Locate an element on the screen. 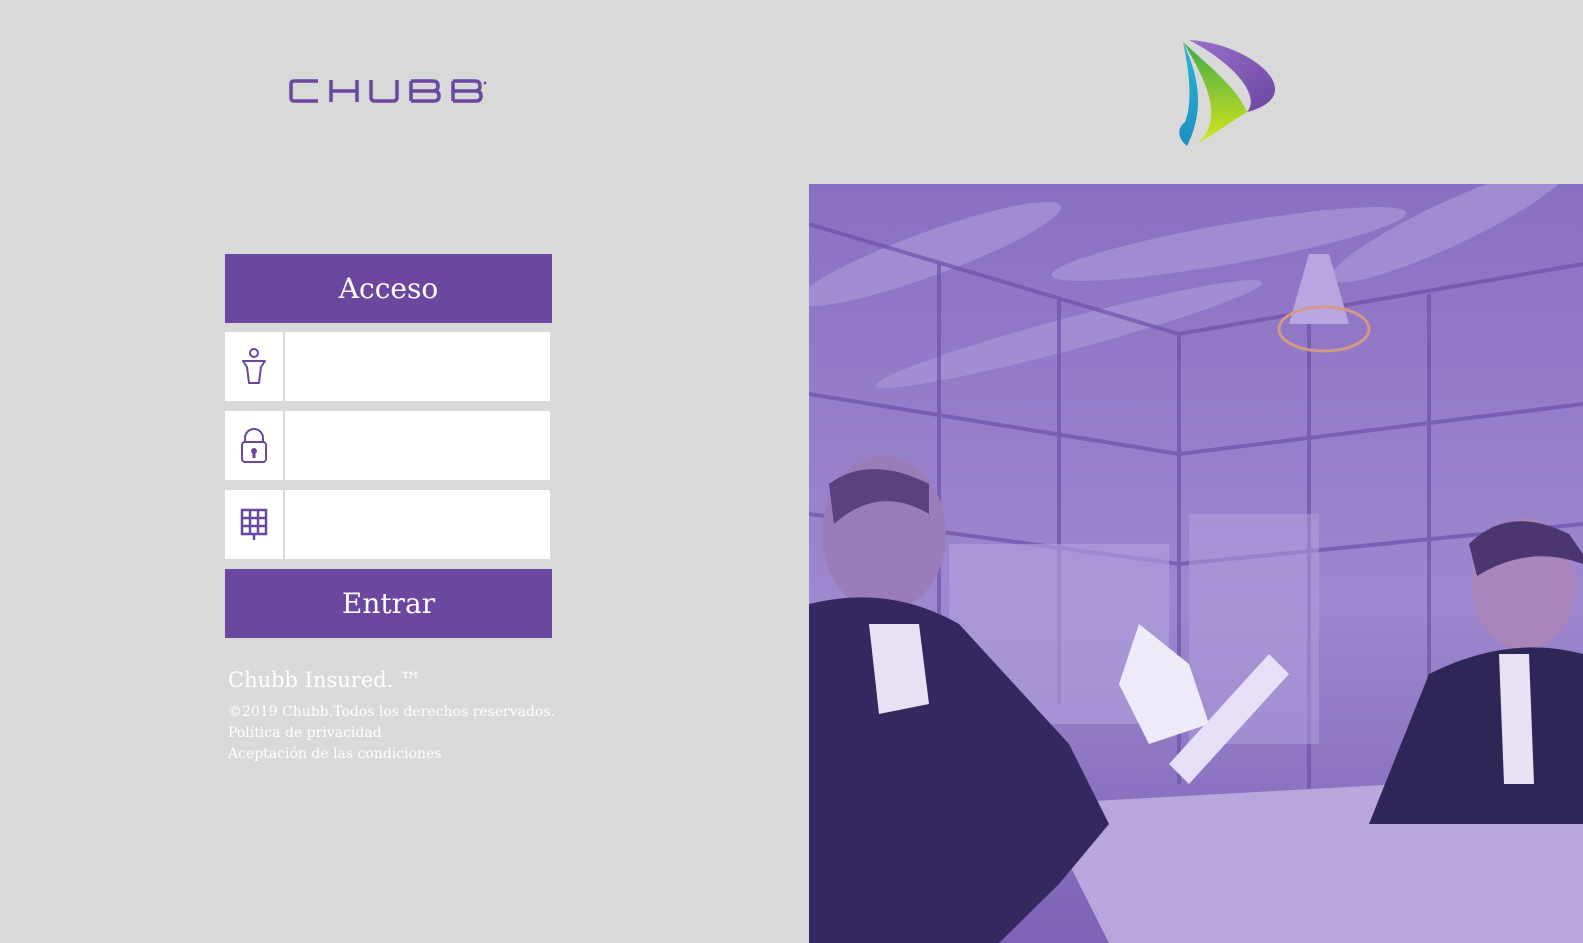 The width and height of the screenshot is (1583, 943). login-title: Acceso is located at coordinates (388, 288).